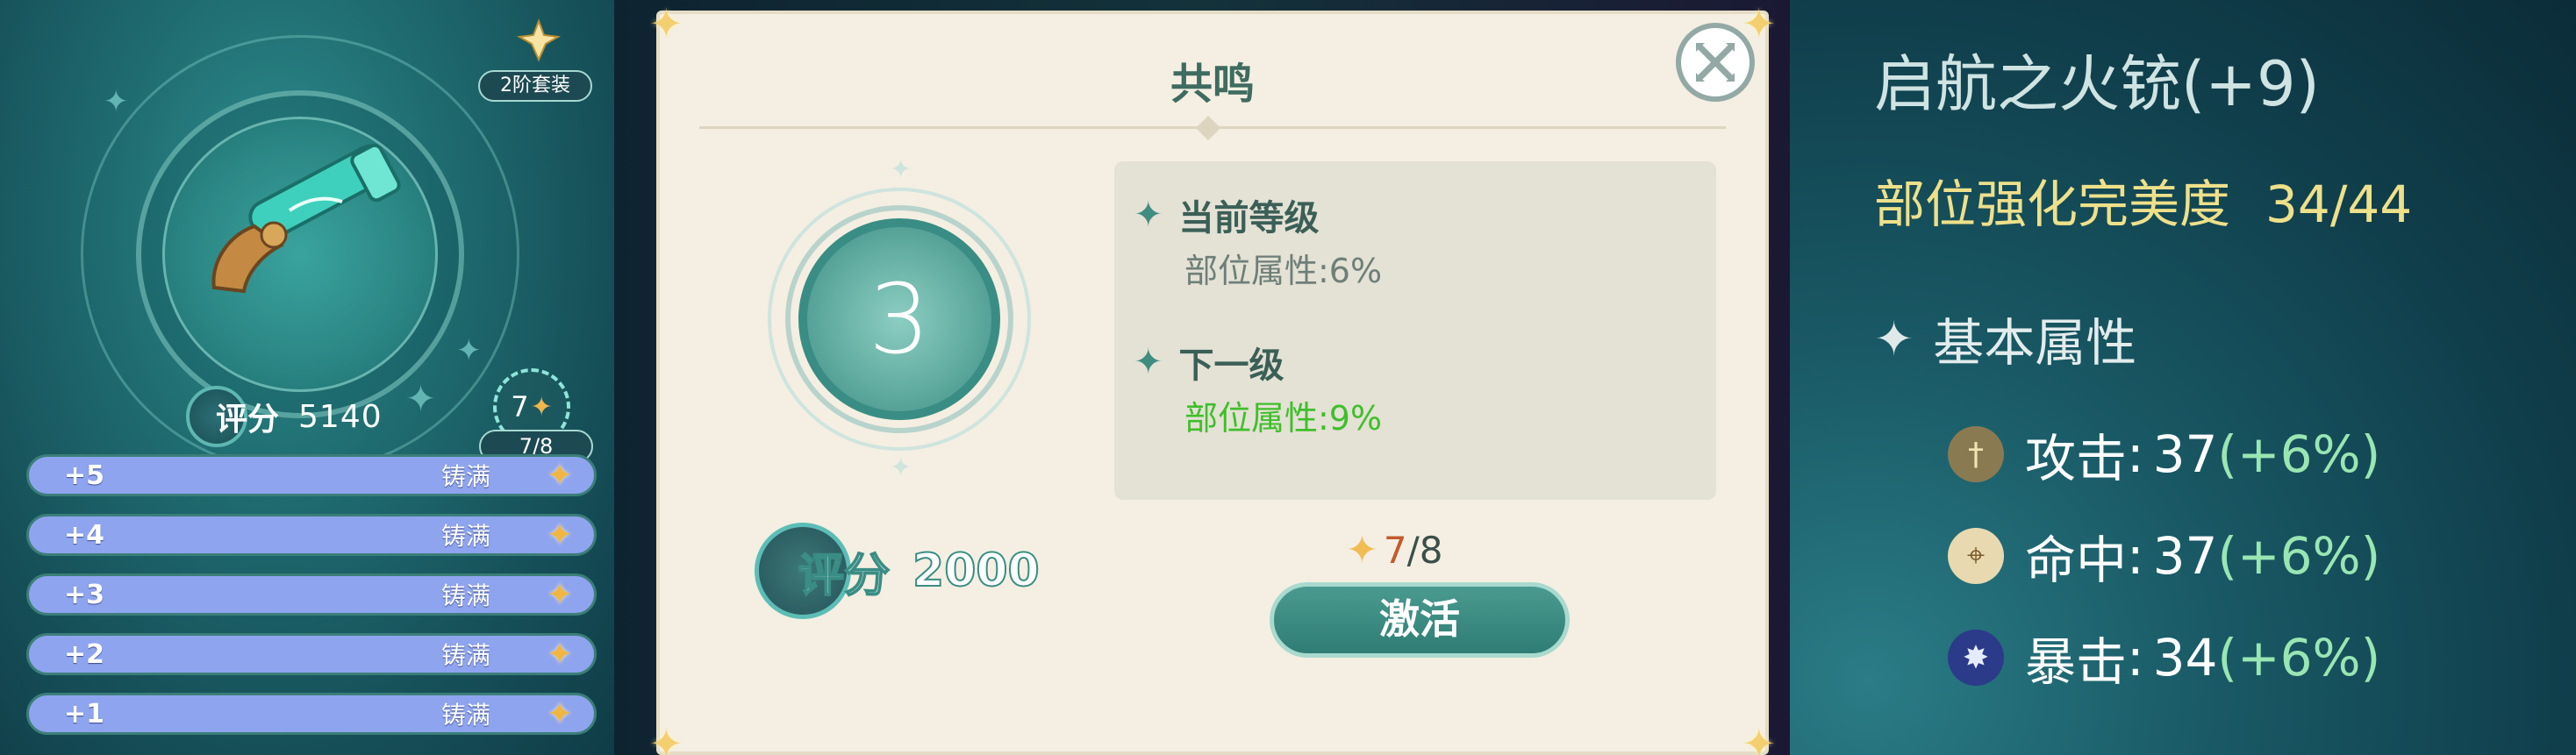  I want to click on current-level-heading: ✦ 当前等级, so click(1227, 215).